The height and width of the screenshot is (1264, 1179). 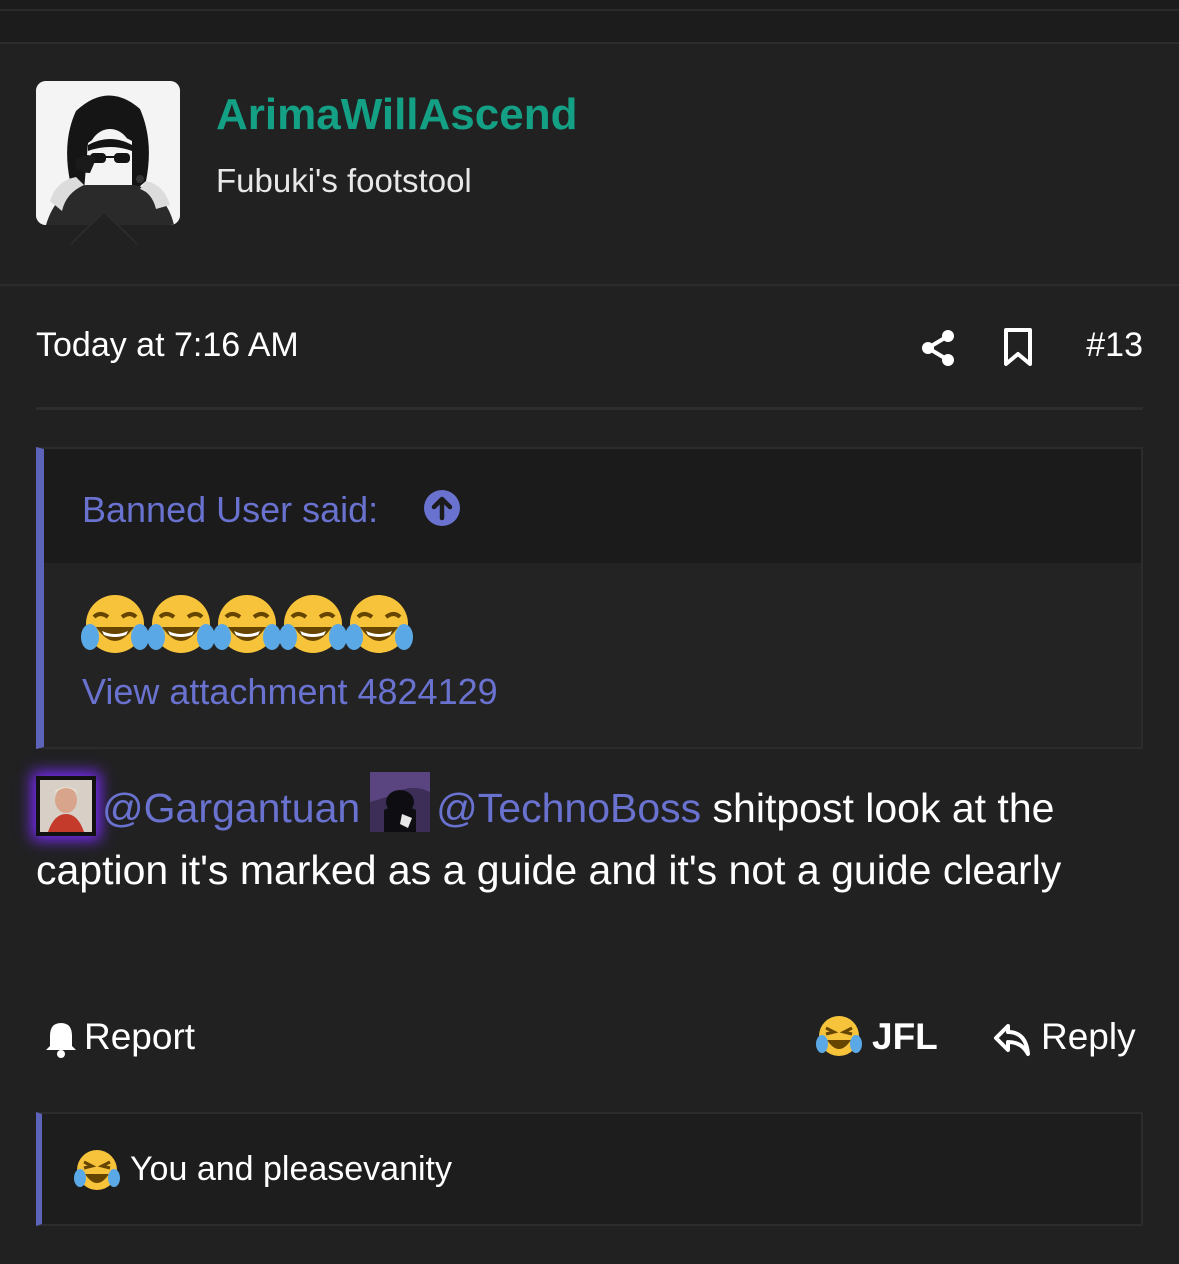 I want to click on quote-emoji-row, so click(x=246, y=626).